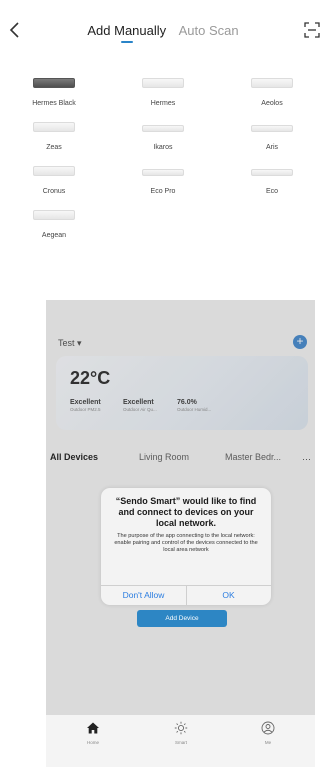  What do you see at coordinates (92, 742) in the screenshot?
I see `nav-label: Home` at bounding box center [92, 742].